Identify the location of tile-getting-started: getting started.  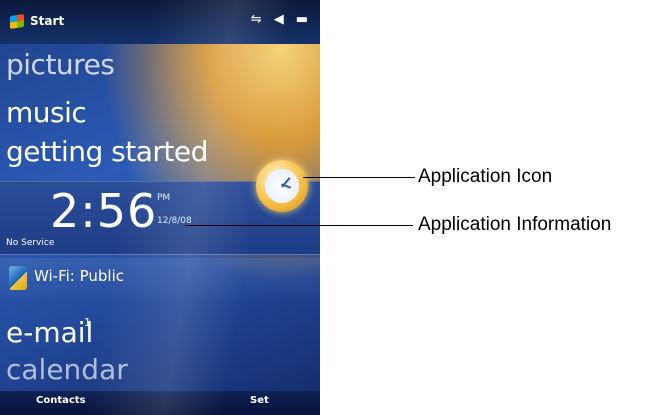
(107, 151).